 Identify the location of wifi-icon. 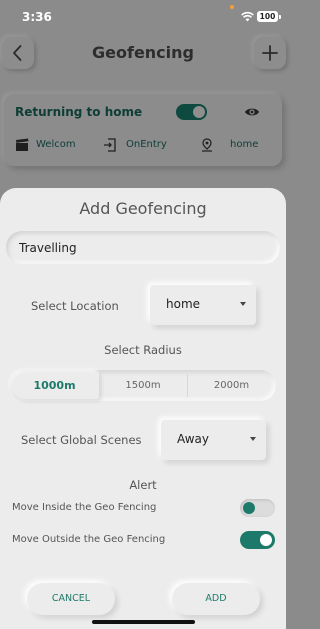
(247, 16).